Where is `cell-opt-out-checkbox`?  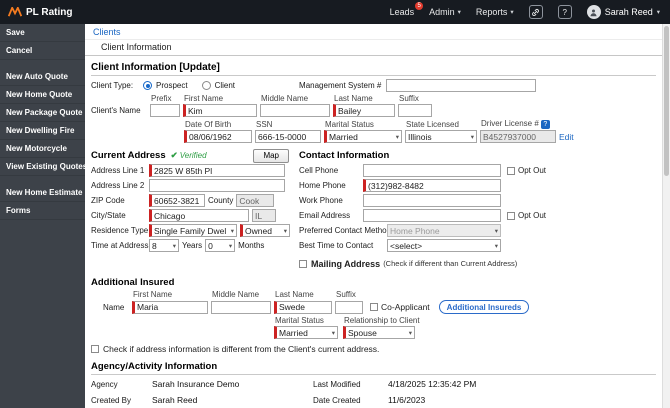 cell-opt-out-checkbox is located at coordinates (511, 170).